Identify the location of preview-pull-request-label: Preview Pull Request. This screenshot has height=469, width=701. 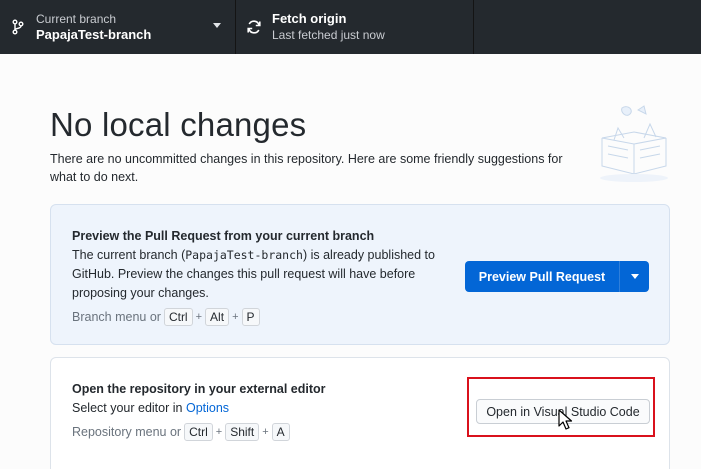
(542, 277).